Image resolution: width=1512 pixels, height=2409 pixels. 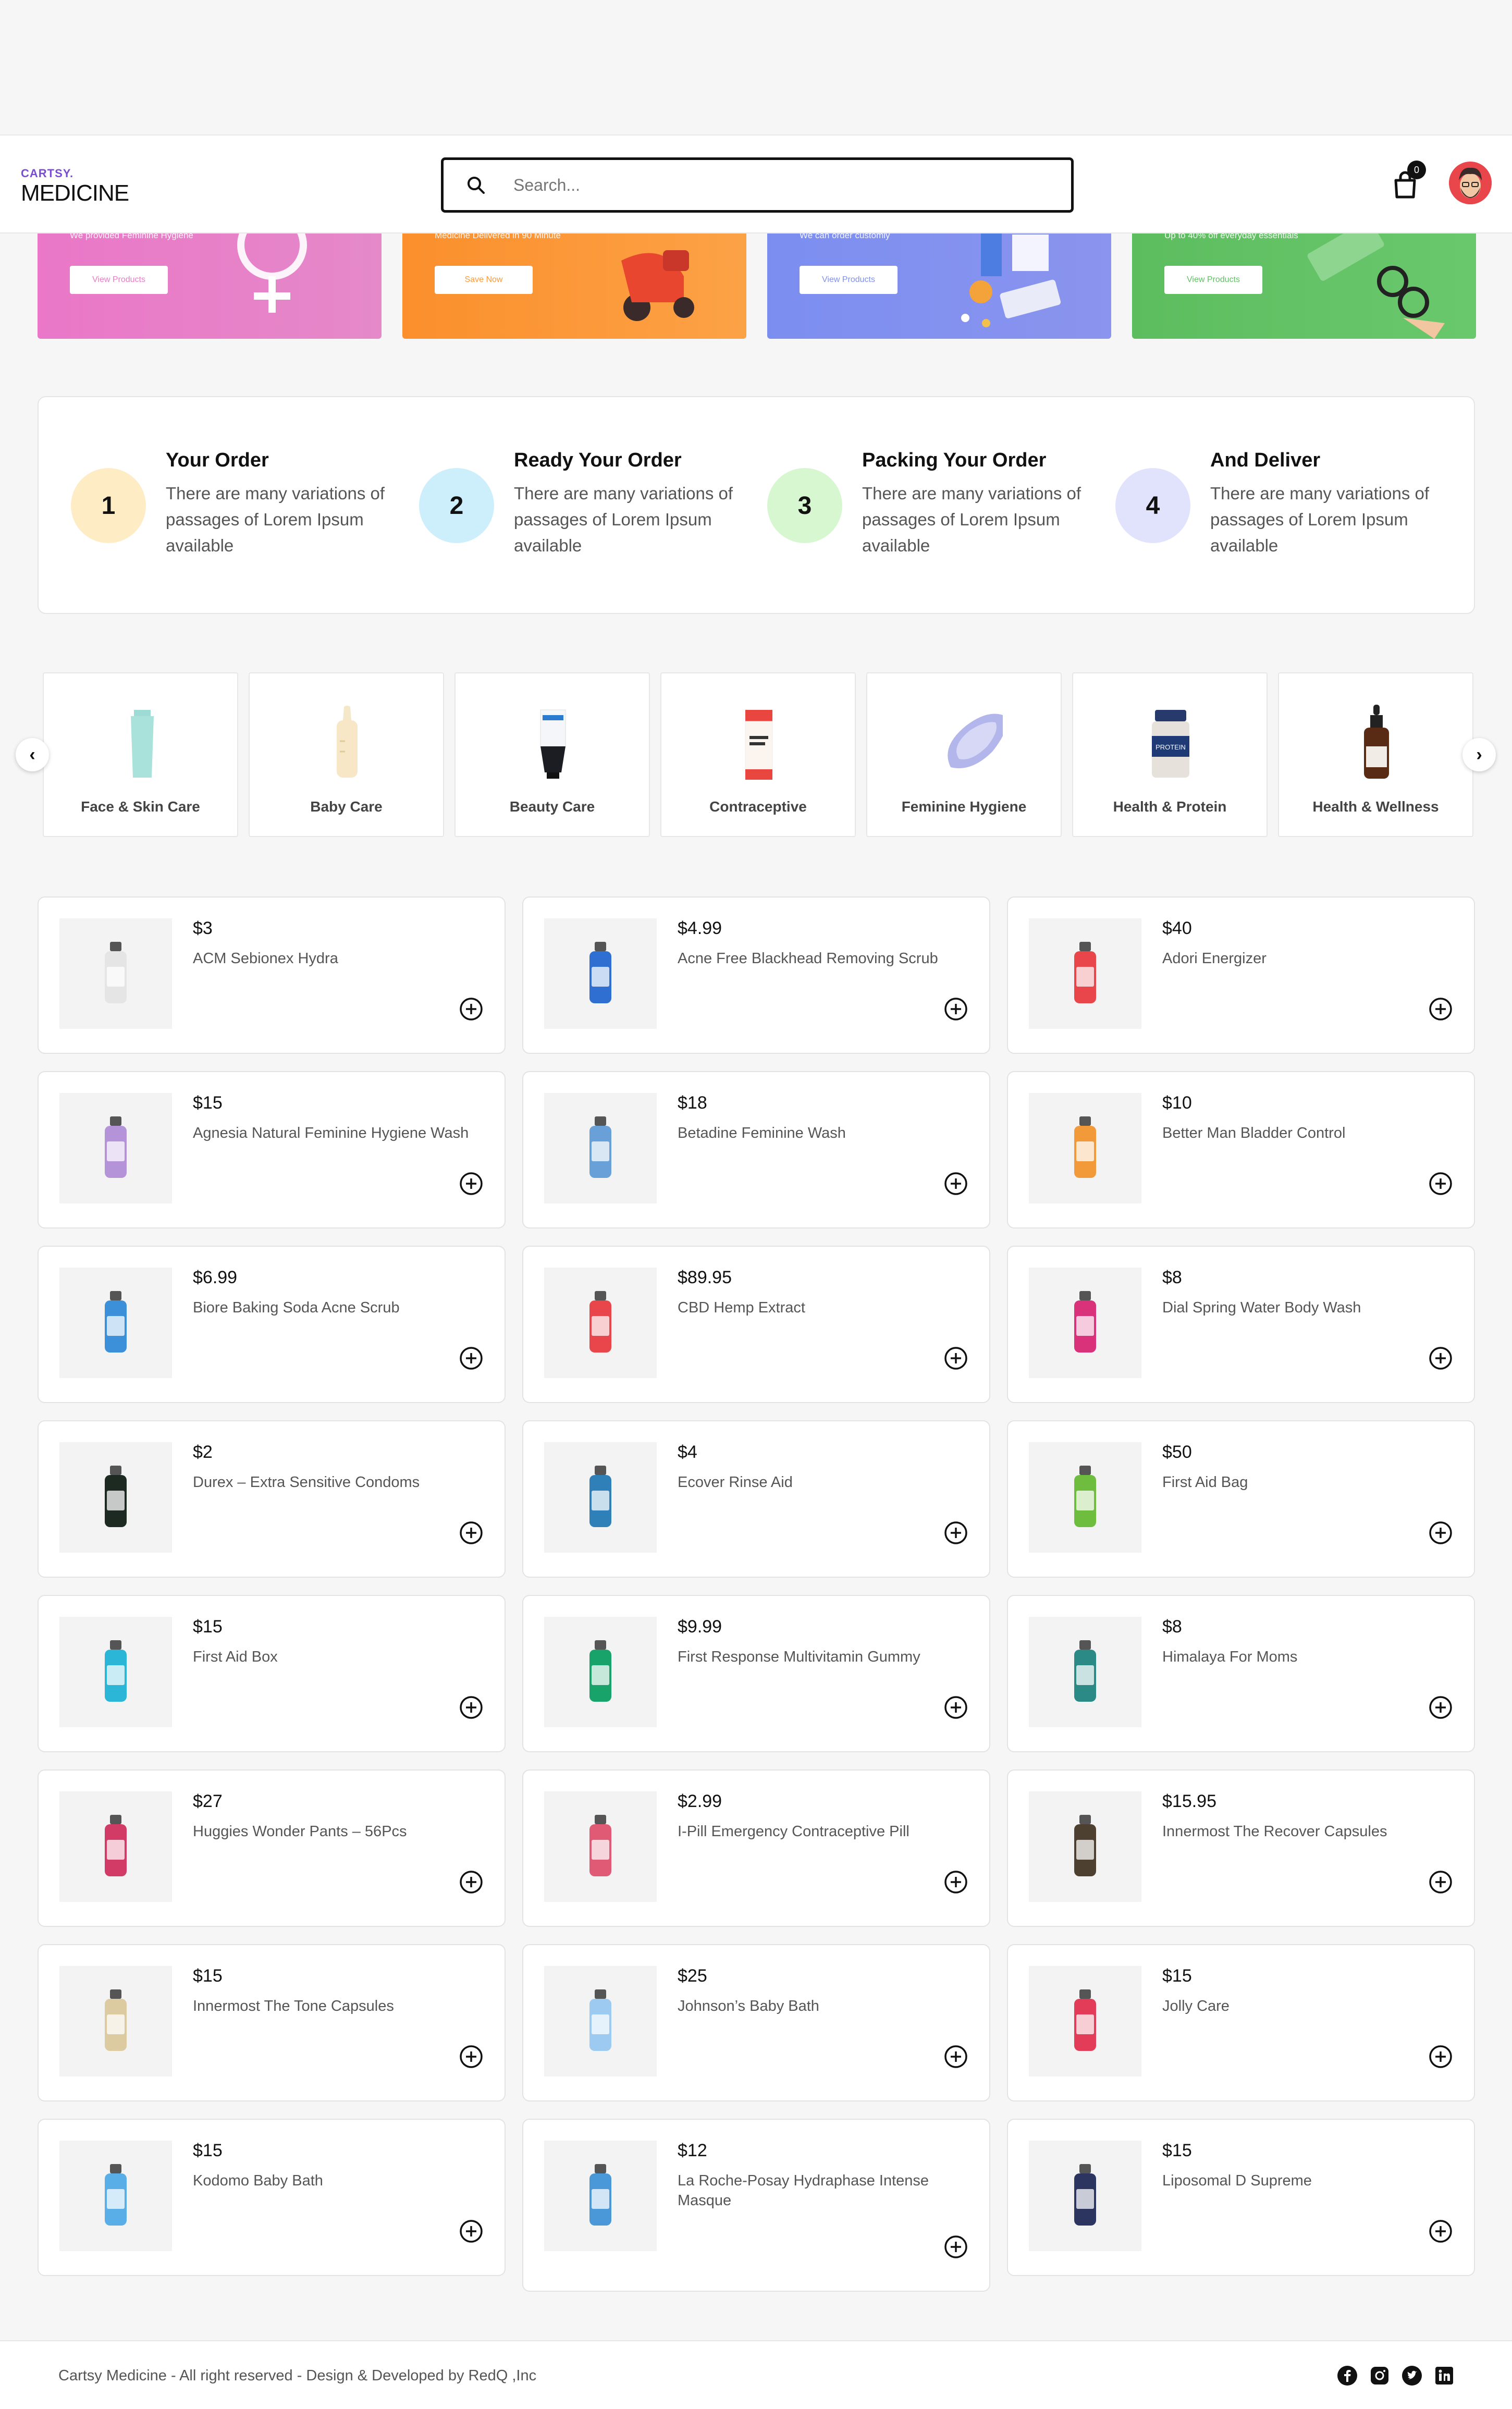 I want to click on search-bar, so click(x=757, y=185).